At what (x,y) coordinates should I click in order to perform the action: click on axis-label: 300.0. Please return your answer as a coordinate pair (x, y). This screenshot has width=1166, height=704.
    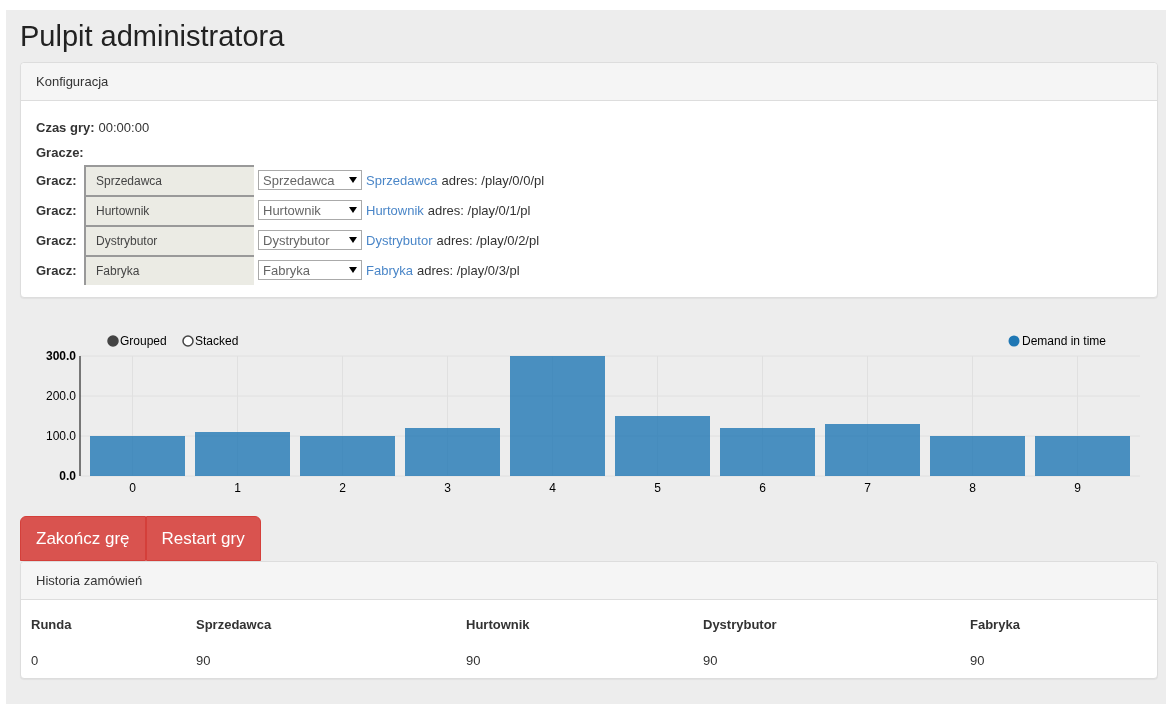
    Looking at the image, I should click on (60, 356).